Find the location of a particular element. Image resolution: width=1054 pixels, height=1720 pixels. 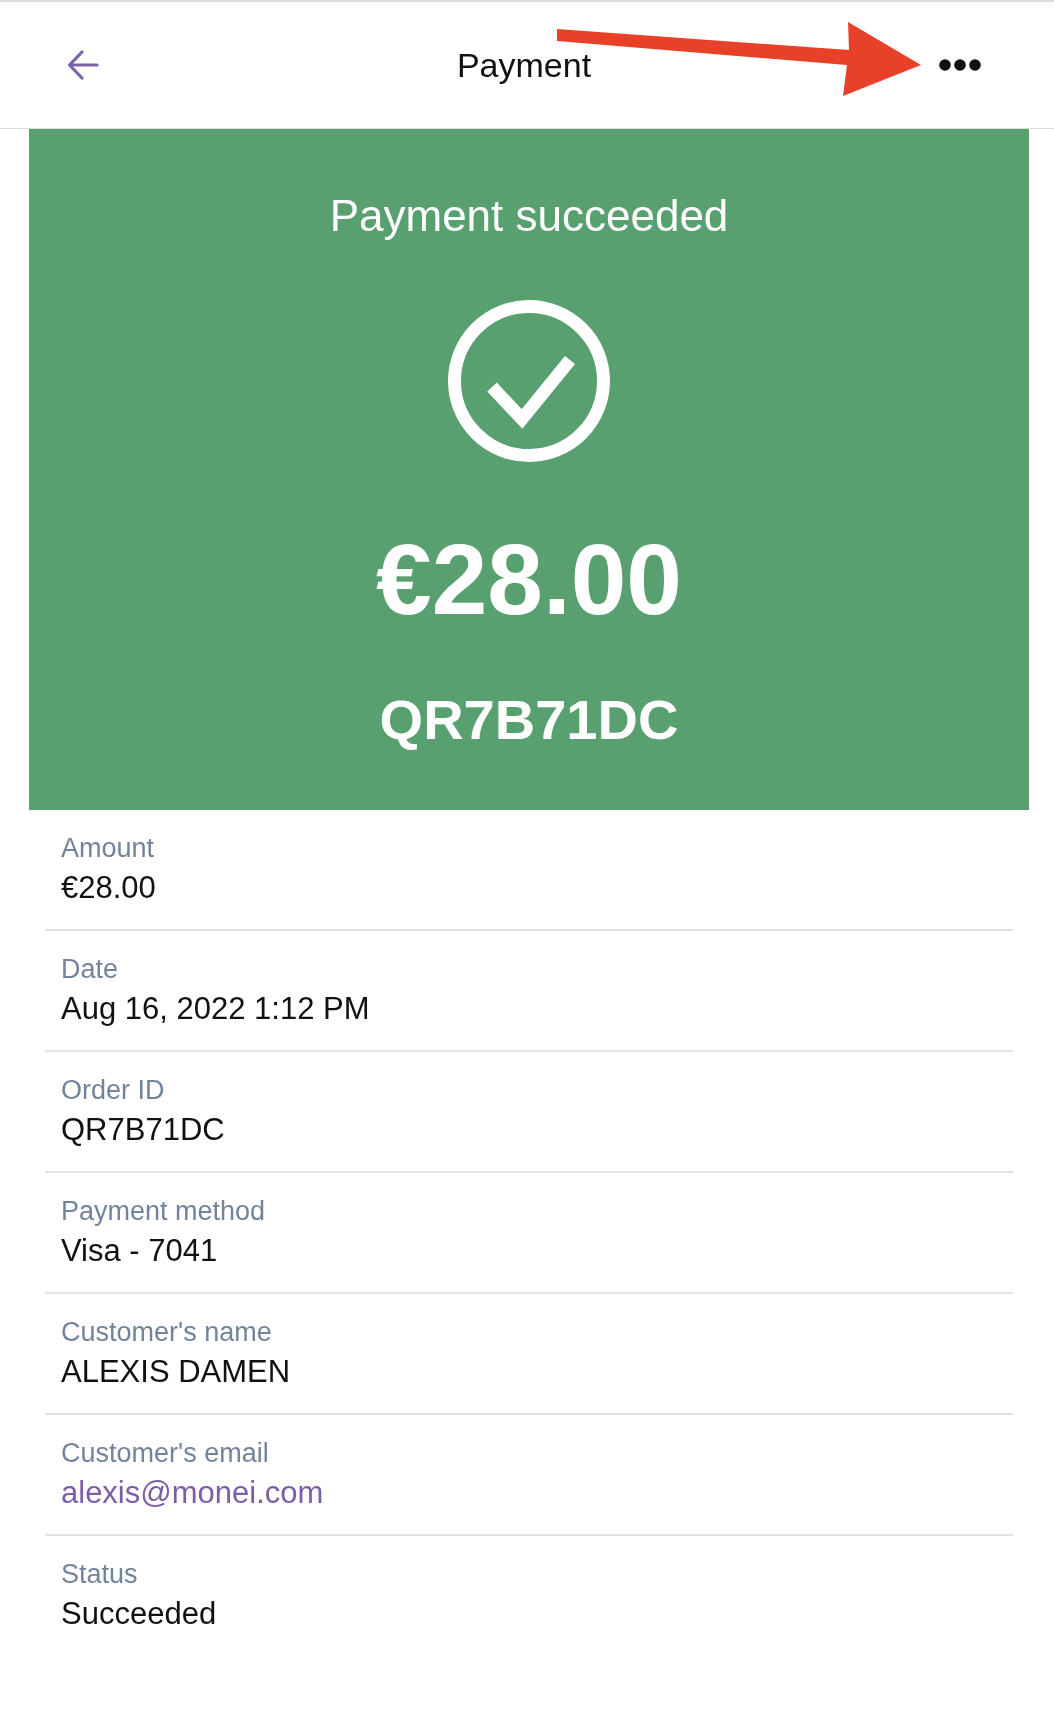

detail-label: Status is located at coordinates (100, 1574).